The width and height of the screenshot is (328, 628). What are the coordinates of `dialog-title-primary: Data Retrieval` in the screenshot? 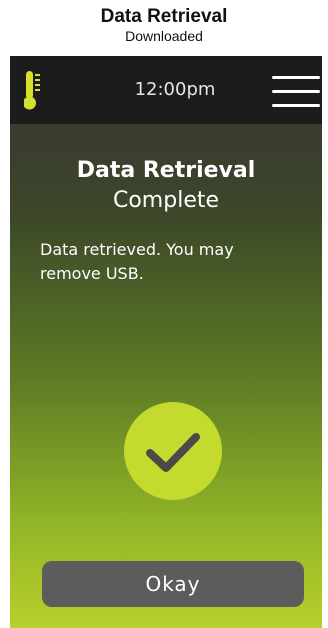 It's located at (166, 170).